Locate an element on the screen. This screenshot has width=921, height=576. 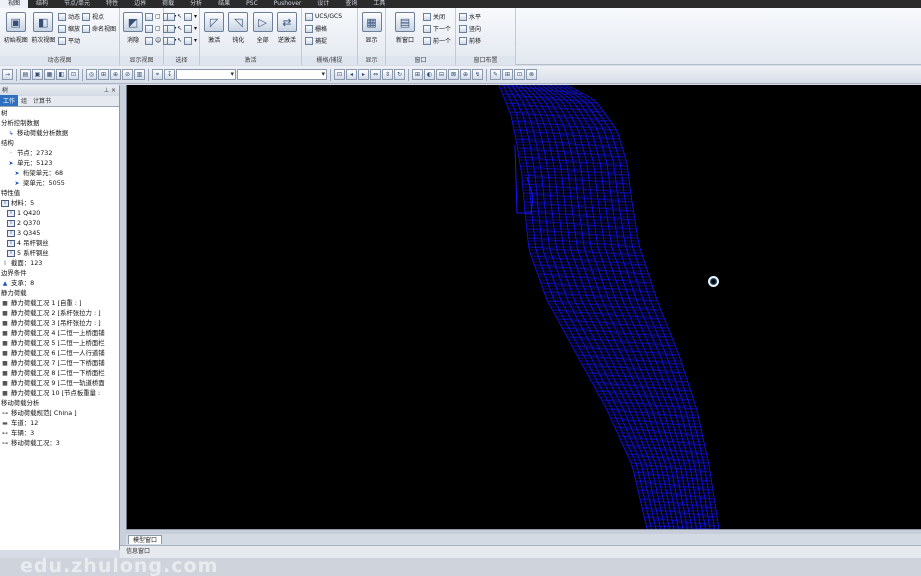
menu-item: 荷载 is located at coordinates (168, 4).